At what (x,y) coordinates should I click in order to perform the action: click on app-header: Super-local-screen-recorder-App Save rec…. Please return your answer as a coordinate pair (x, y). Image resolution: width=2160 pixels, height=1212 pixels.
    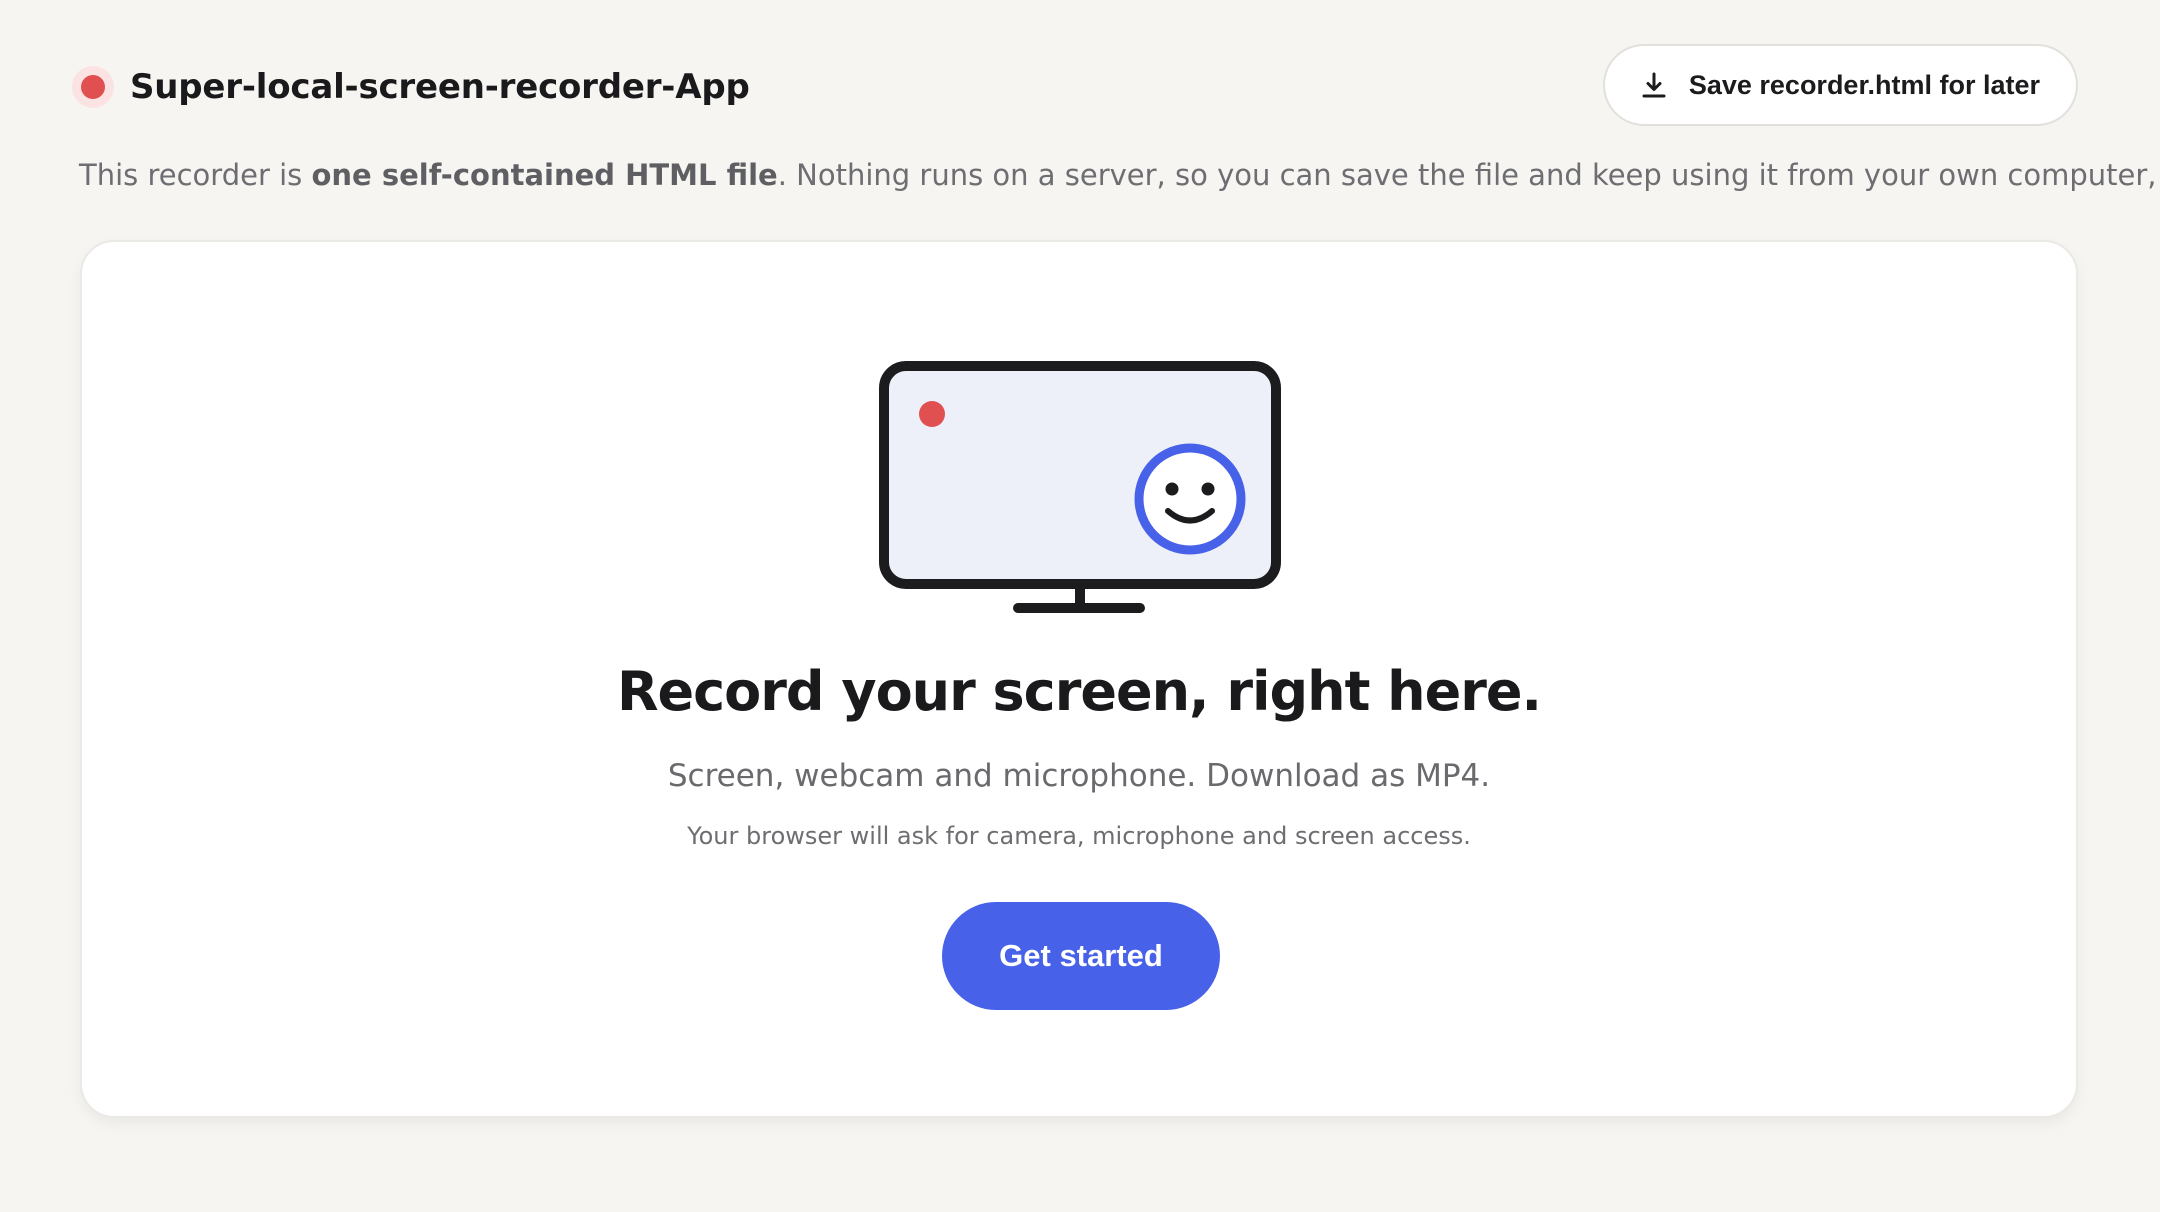
    Looking at the image, I should click on (1075, 87).